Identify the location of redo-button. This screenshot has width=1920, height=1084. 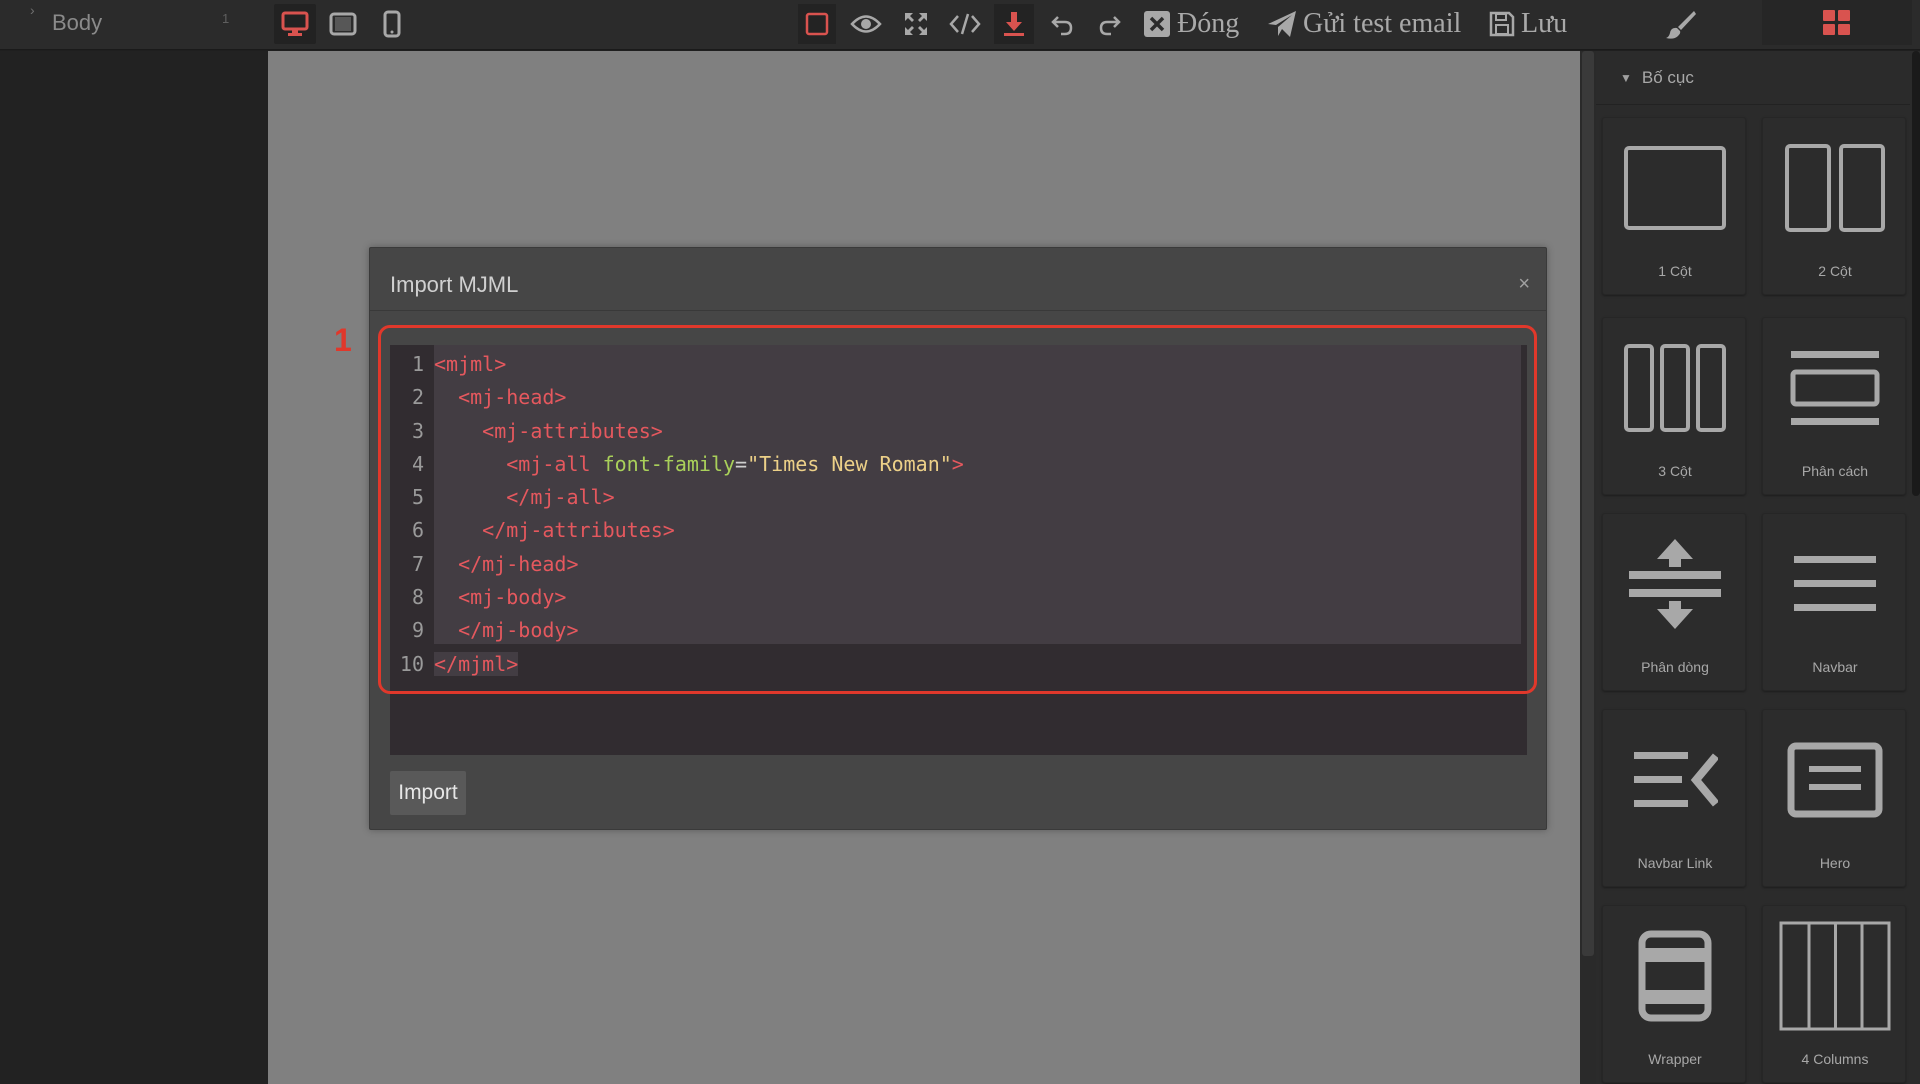
(1110, 24).